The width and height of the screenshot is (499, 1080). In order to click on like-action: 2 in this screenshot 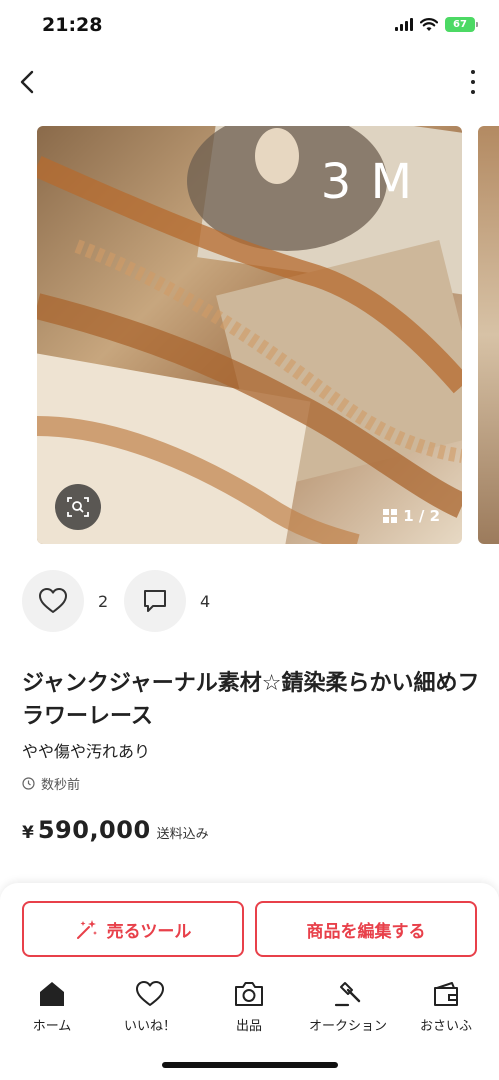, I will do `click(65, 601)`.